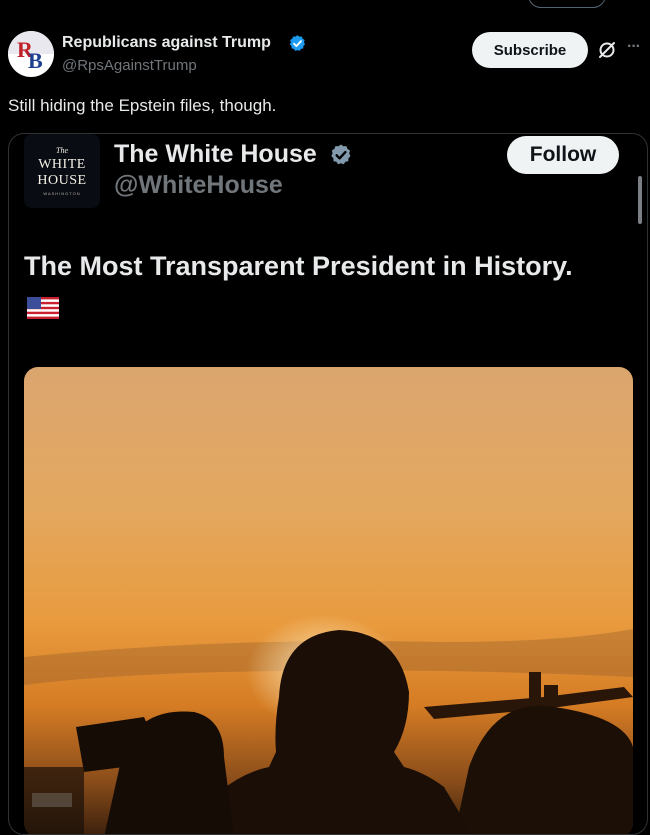 This screenshot has width=650, height=835. I want to click on us-flag-icon, so click(43, 308).